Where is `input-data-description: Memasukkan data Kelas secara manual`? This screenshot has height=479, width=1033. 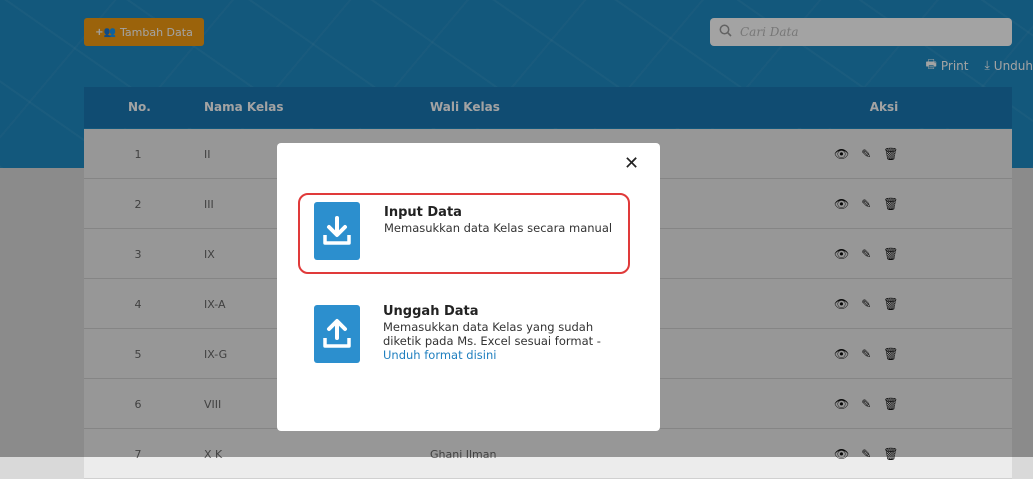
input-data-description: Memasukkan data Kelas secara manual is located at coordinates (498, 228).